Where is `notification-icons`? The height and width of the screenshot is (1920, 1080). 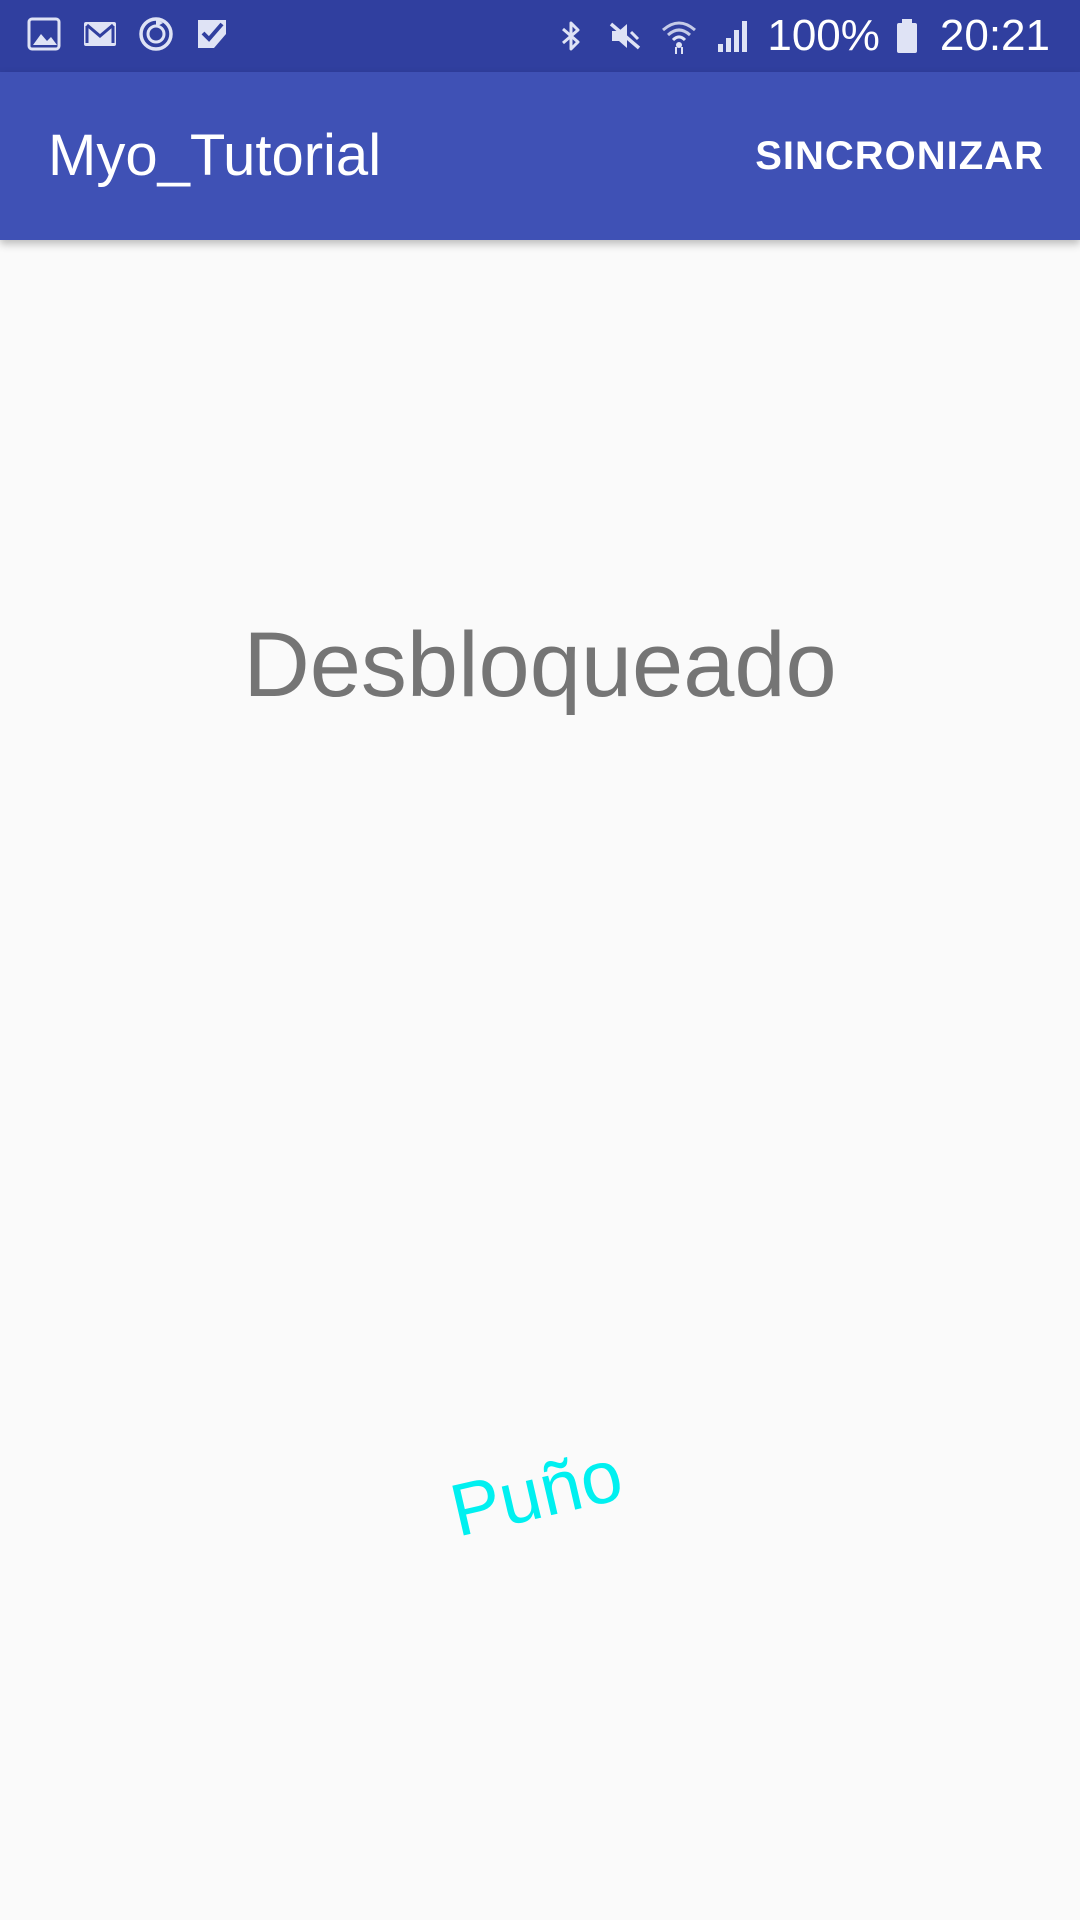
notification-icons is located at coordinates (128, 34).